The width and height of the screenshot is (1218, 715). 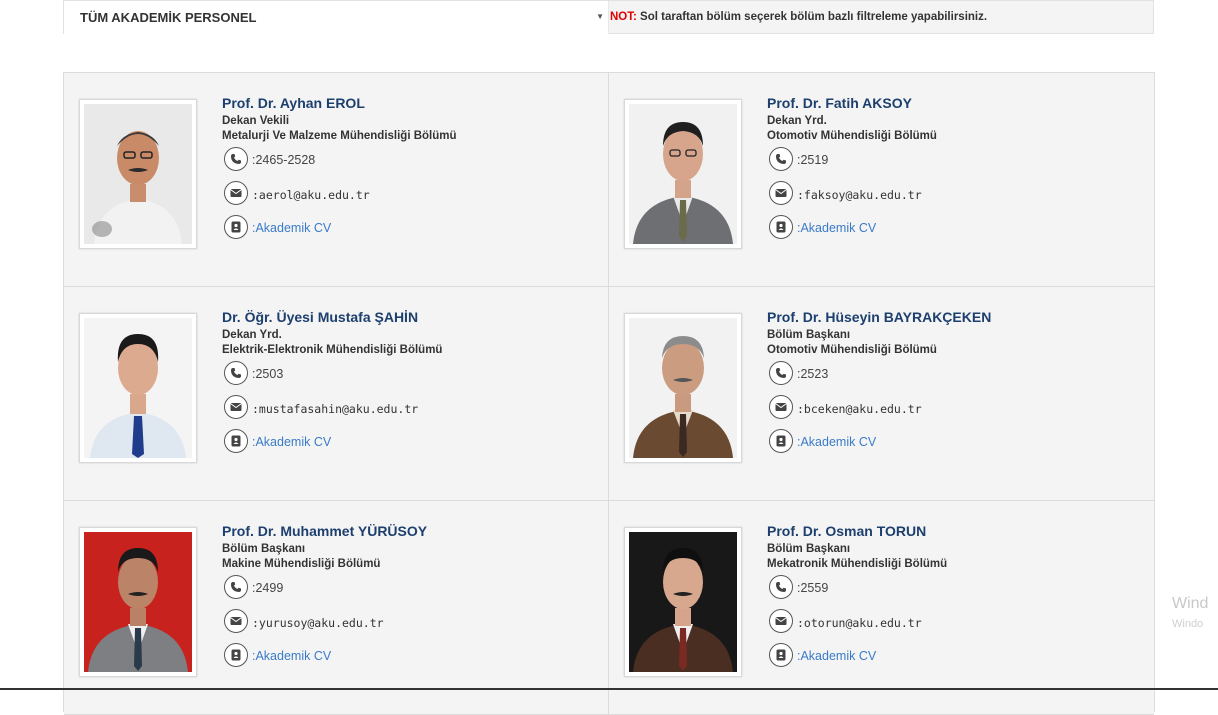 I want to click on phone-row: :2499, so click(x=412, y=589).